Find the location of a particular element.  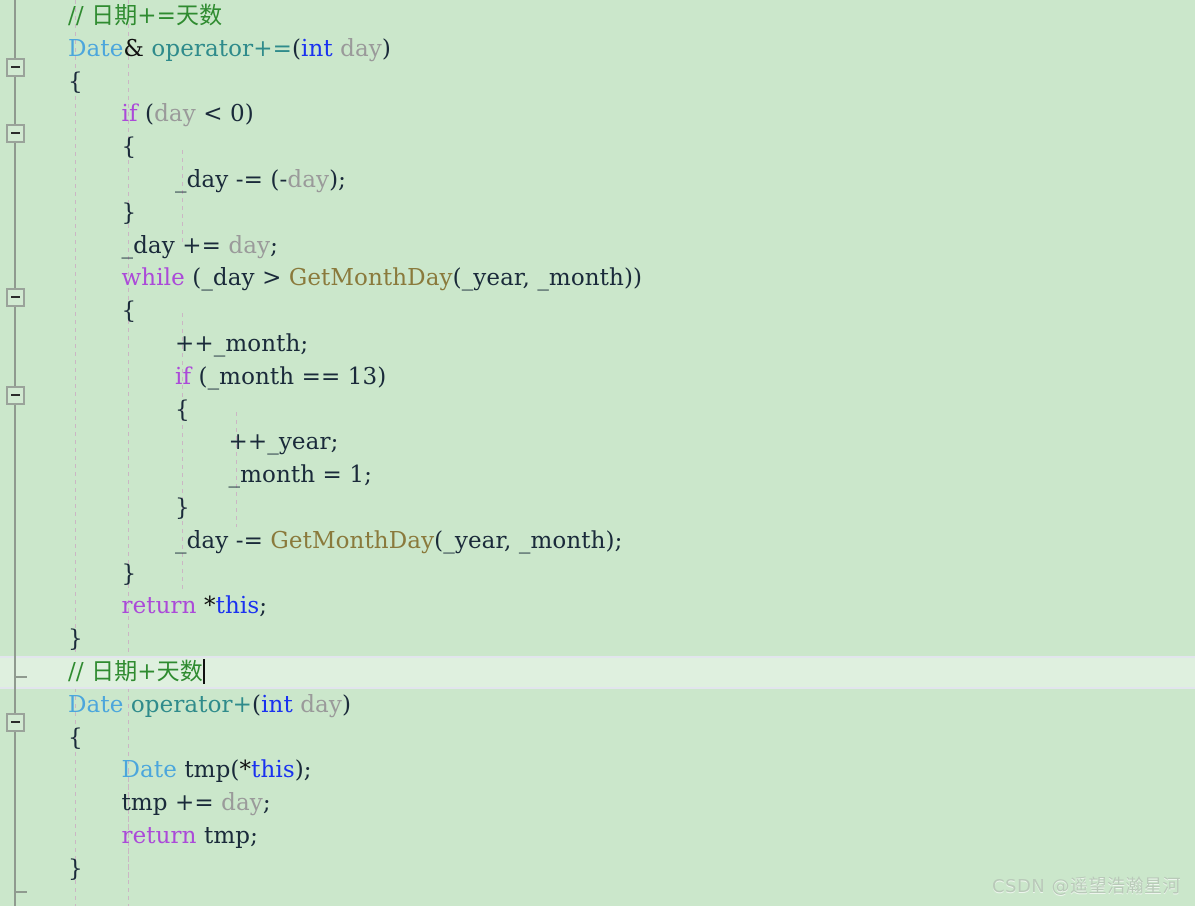

code-line-comment-plus: // 日期+天数 is located at coordinates (597, 672).